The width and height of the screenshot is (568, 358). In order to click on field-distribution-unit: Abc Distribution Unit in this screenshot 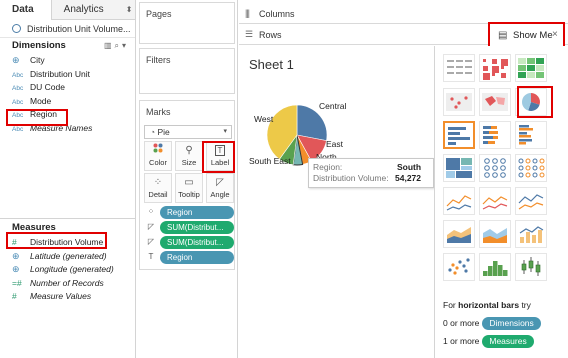, I will do `click(67, 75)`.